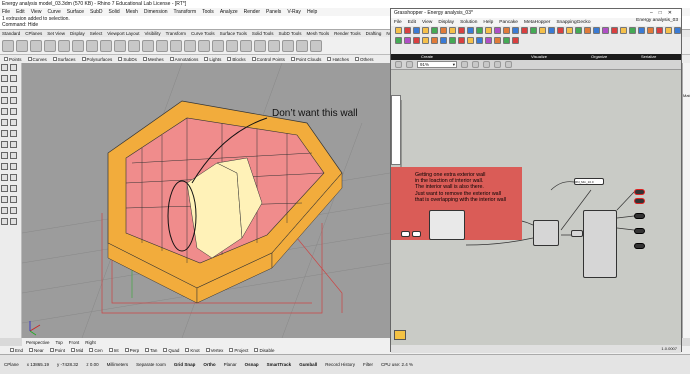 The height and width of the screenshot is (374, 690). Describe the element at coordinates (75, 12) in the screenshot. I see `menu-surface: Surface` at that location.